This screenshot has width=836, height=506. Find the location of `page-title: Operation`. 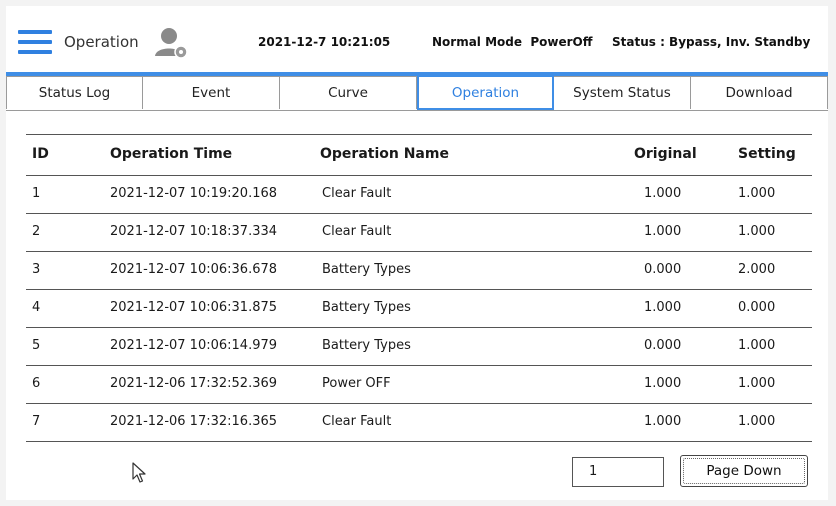

page-title: Operation is located at coordinates (101, 42).